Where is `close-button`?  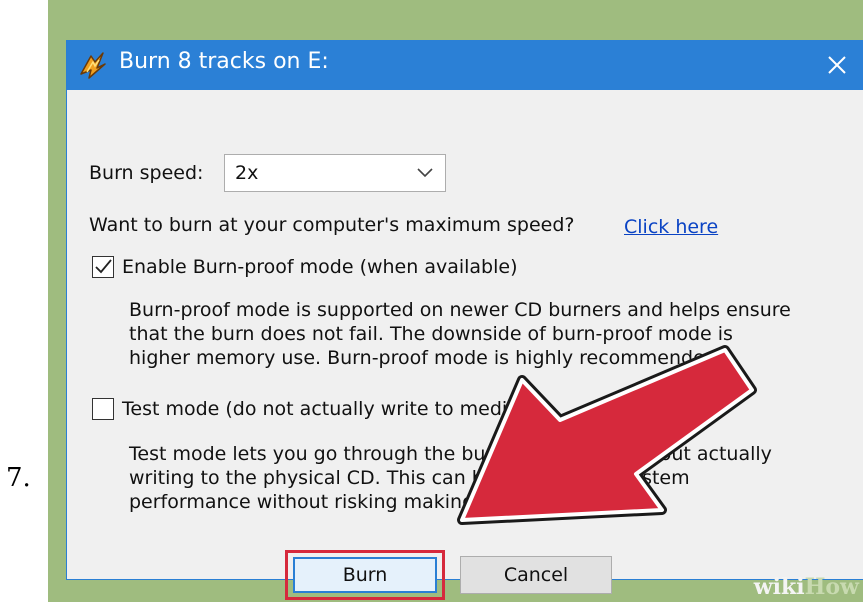
close-button is located at coordinates (837, 65).